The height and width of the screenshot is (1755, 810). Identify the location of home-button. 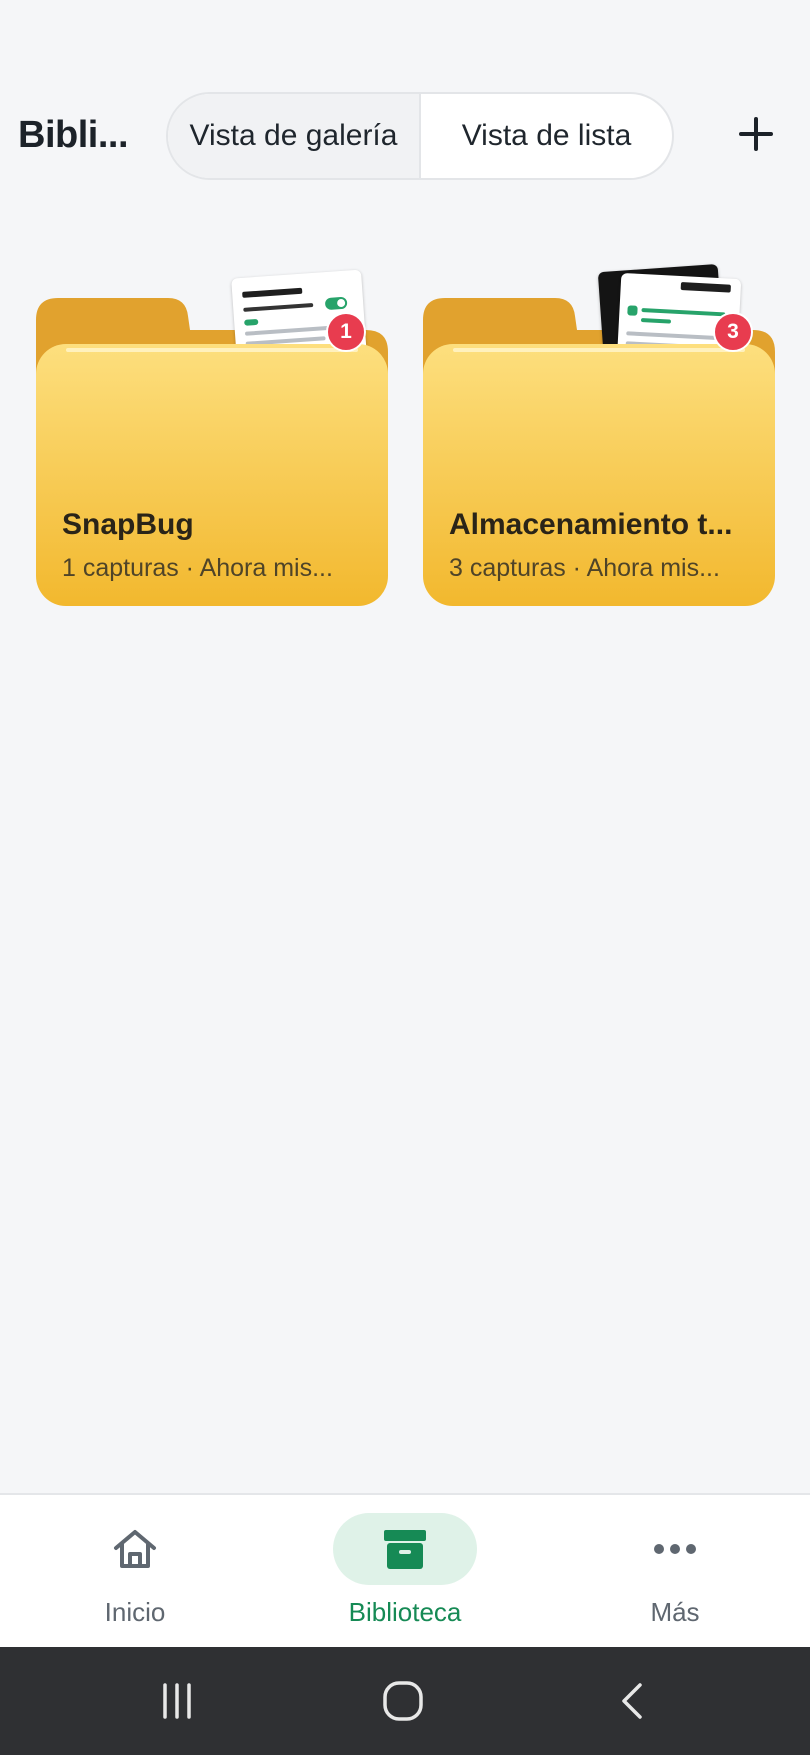
(403, 1701).